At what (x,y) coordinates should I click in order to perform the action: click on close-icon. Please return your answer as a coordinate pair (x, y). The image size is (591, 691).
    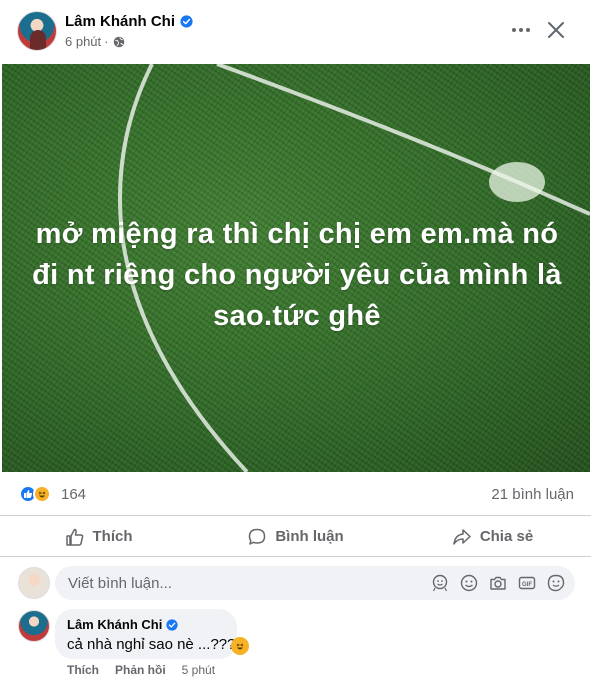
    Looking at the image, I should click on (556, 30).